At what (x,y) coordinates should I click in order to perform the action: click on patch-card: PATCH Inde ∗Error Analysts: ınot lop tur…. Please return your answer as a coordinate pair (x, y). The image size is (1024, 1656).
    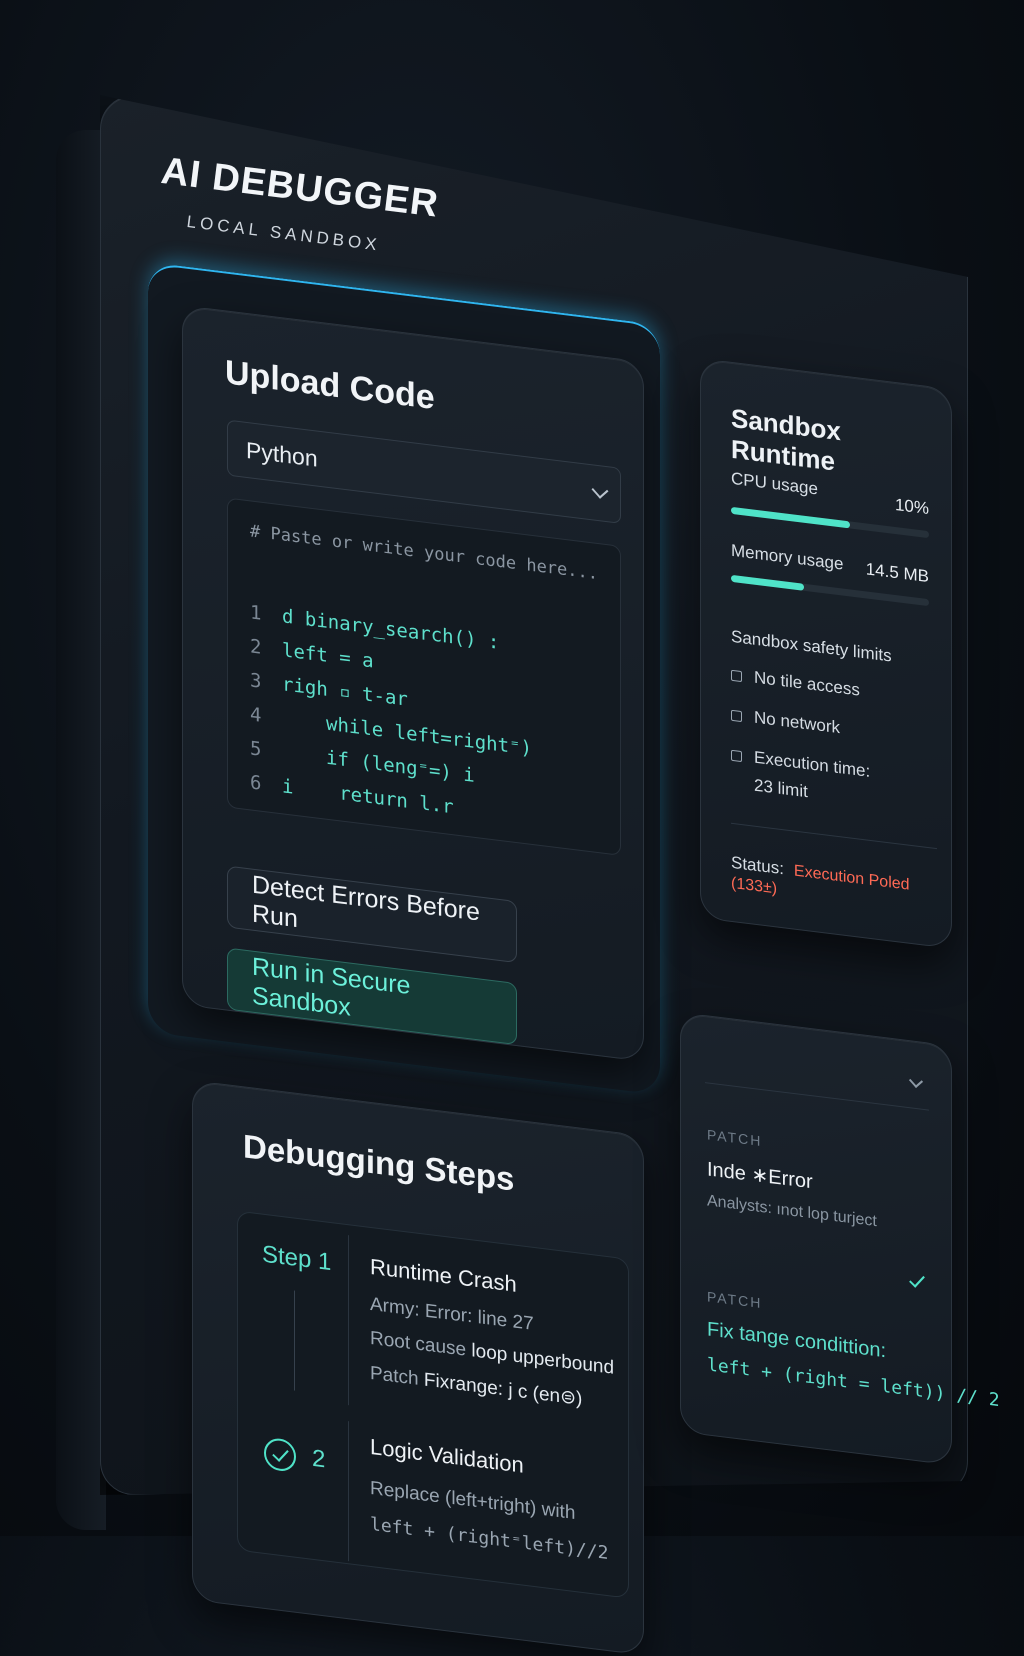
    Looking at the image, I should click on (840, 1239).